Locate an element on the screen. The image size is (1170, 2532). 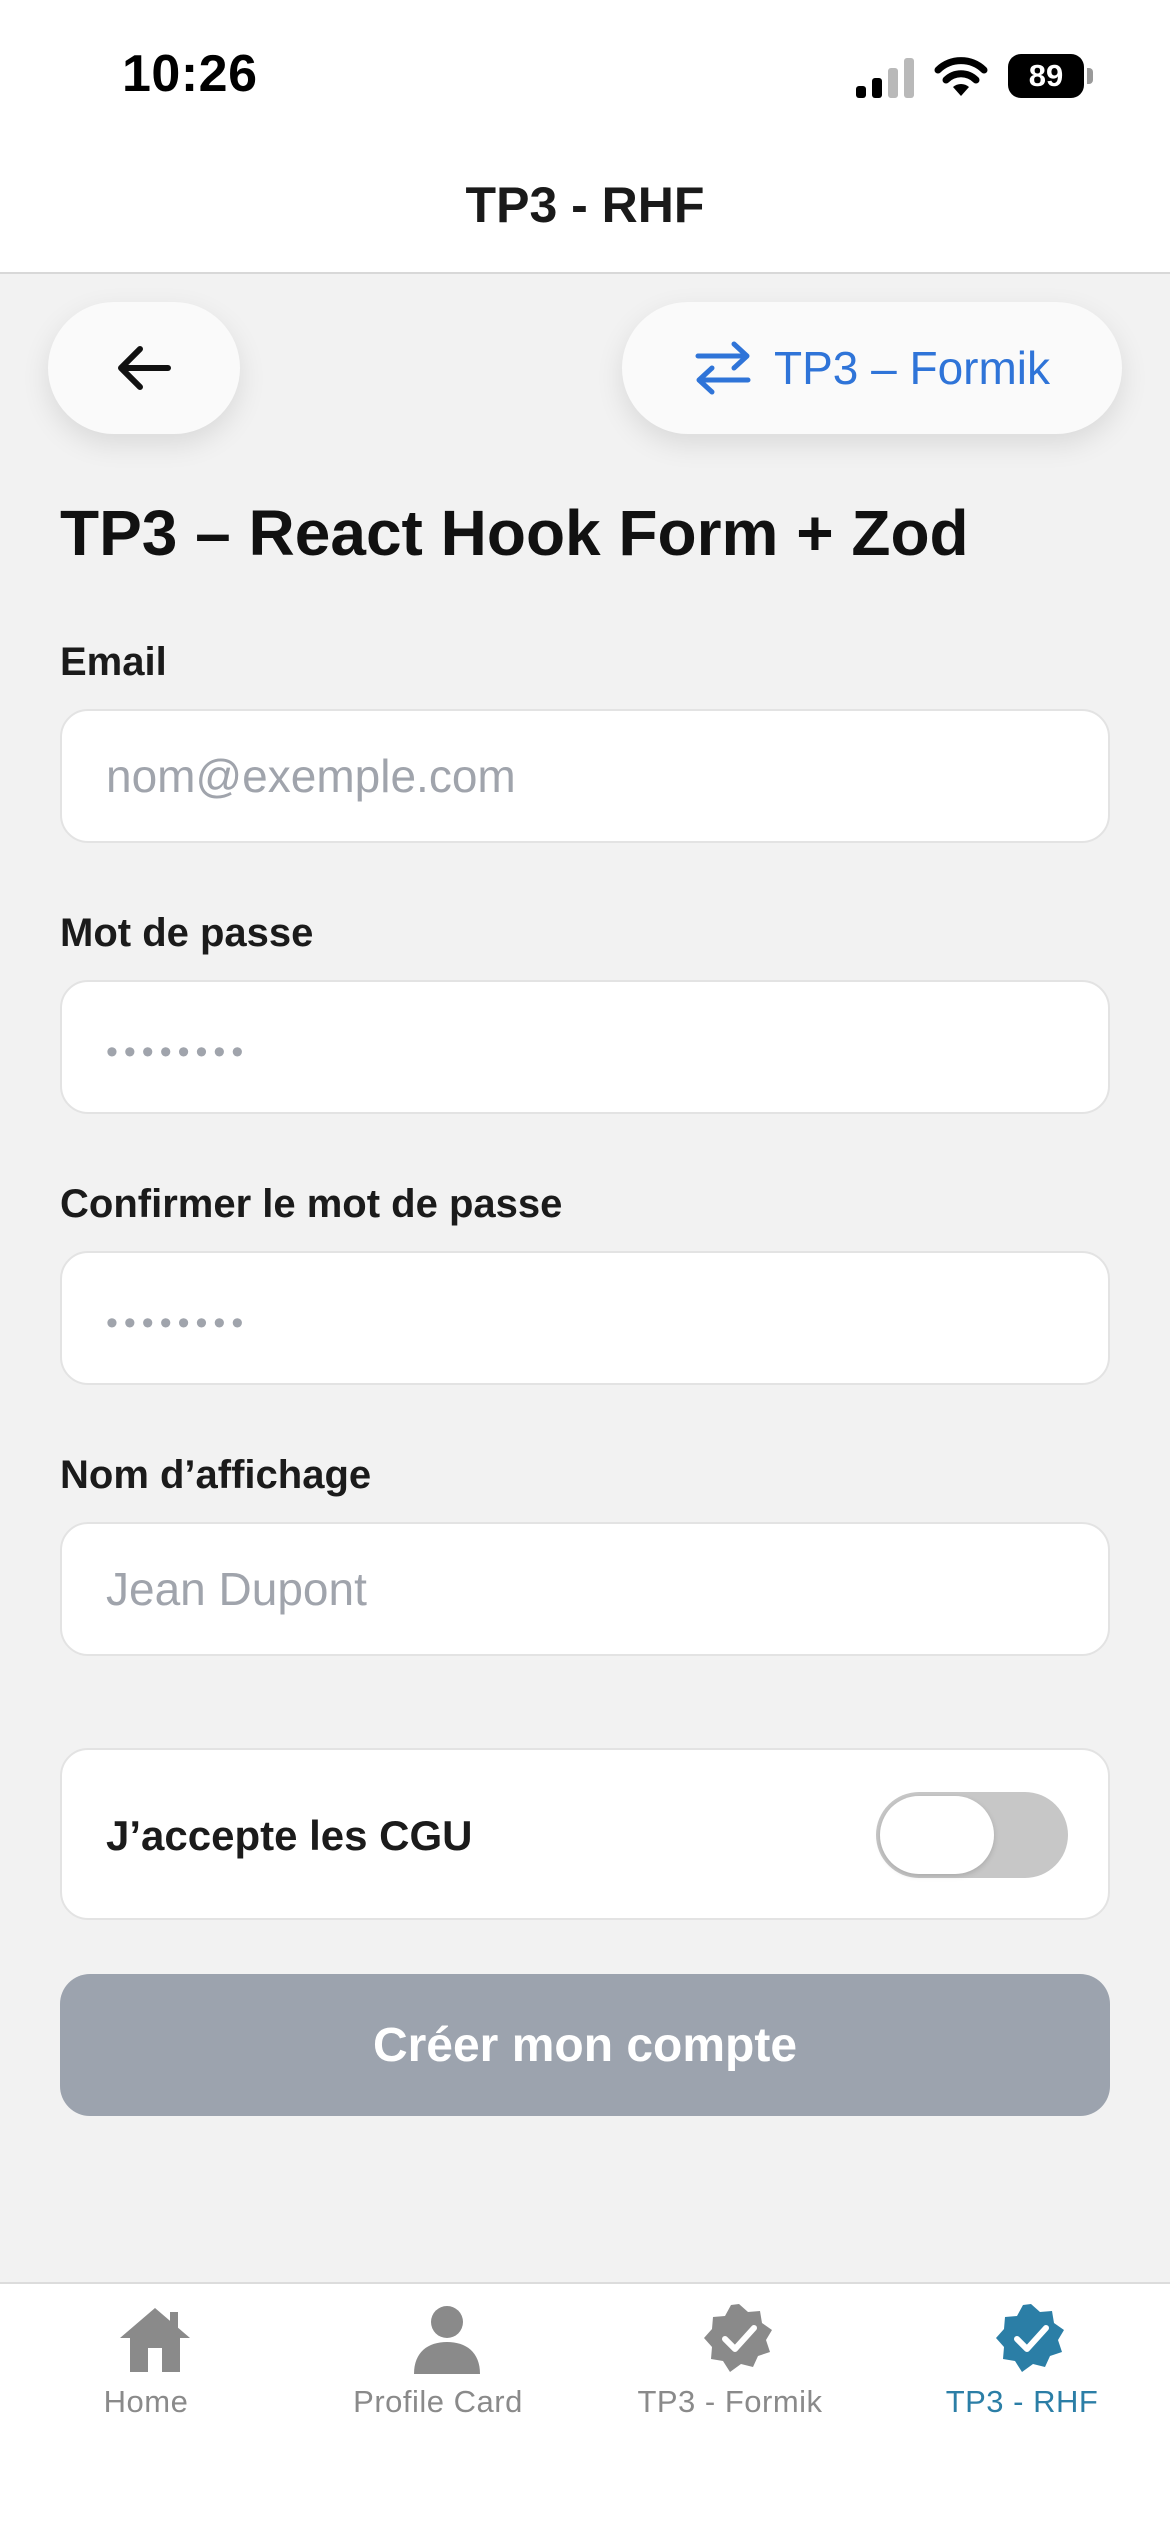
home-icon is located at coordinates (155, 2340).